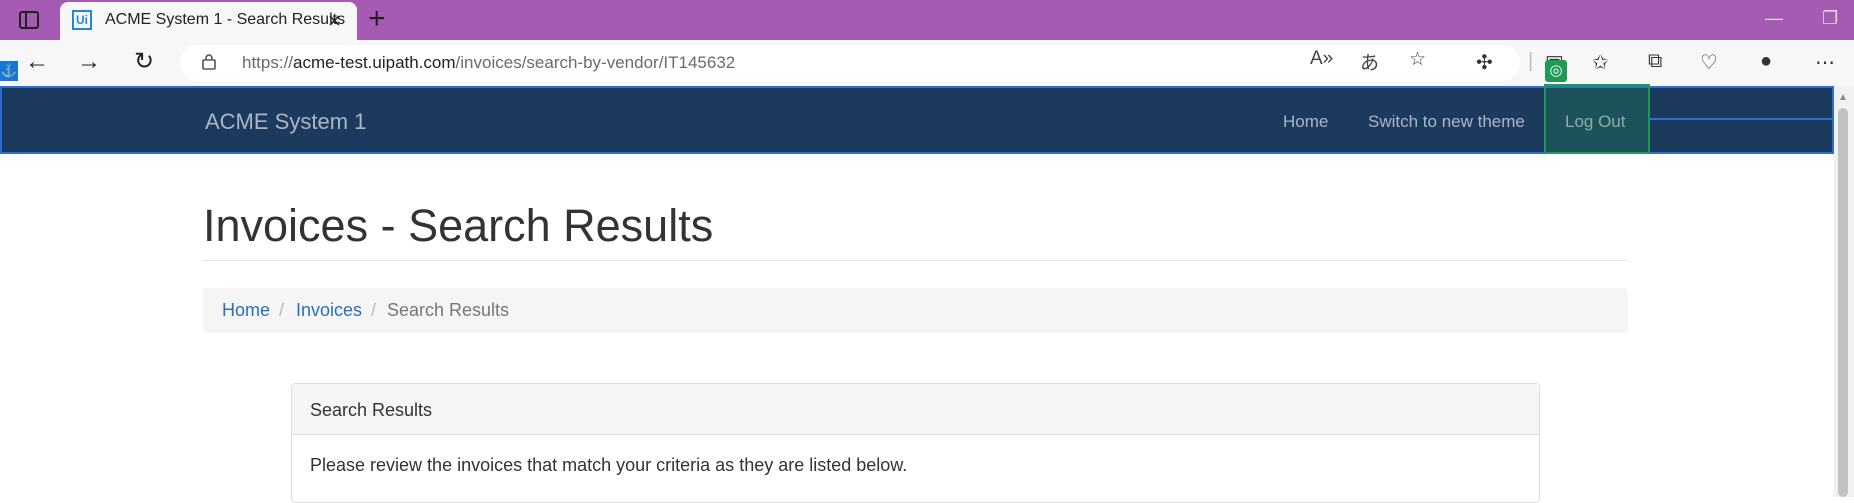  I want to click on more-options-icon: ⋯, so click(1825, 62).